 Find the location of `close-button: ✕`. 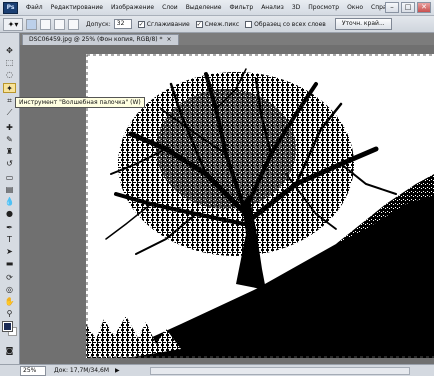

close-button: ✕ is located at coordinates (424, 7).